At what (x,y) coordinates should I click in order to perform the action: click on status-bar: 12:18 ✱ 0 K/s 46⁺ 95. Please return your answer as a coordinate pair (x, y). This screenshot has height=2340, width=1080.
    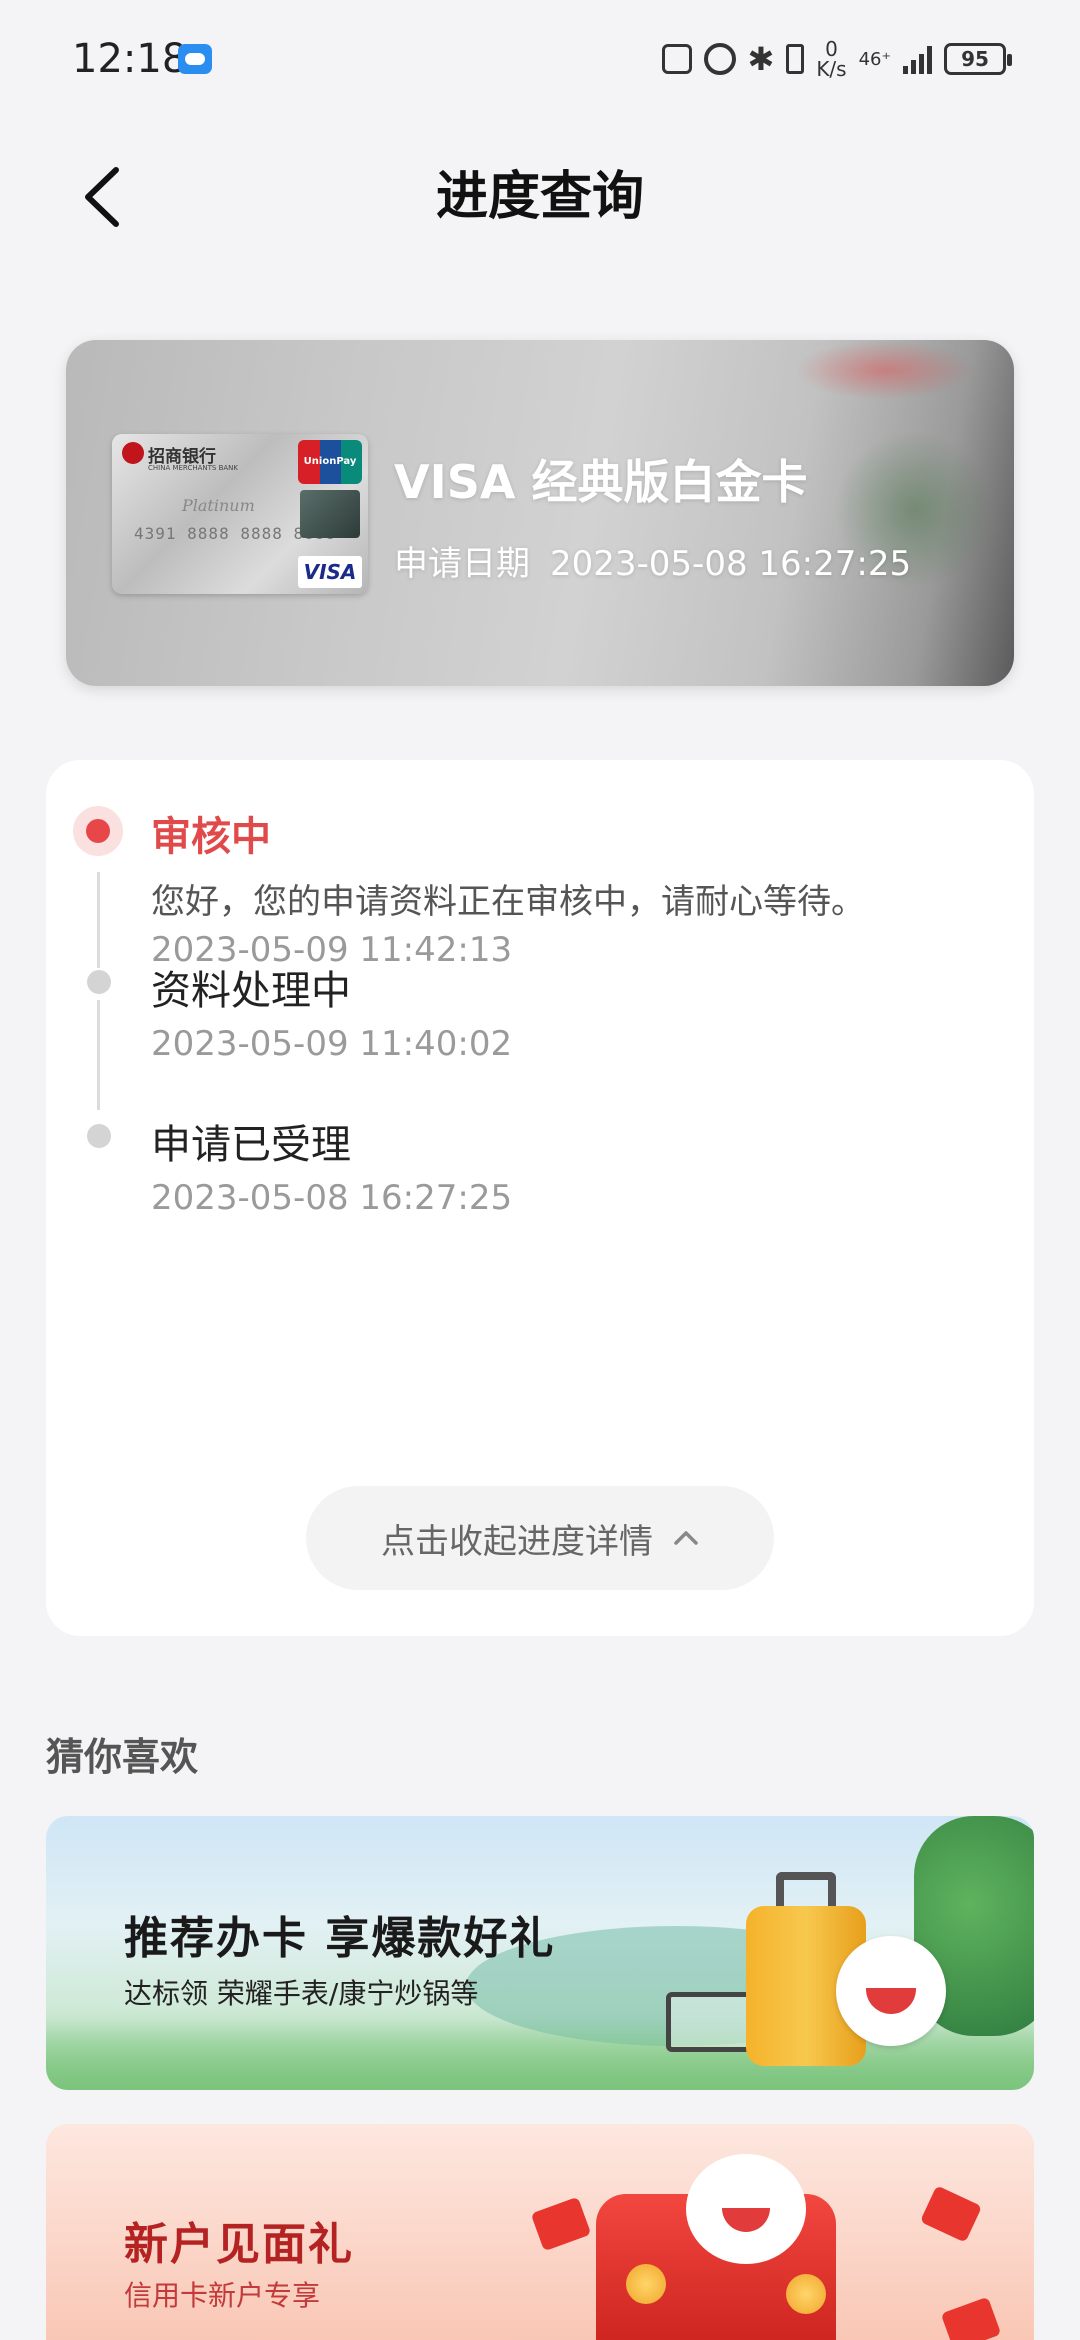
    Looking at the image, I should click on (540, 60).